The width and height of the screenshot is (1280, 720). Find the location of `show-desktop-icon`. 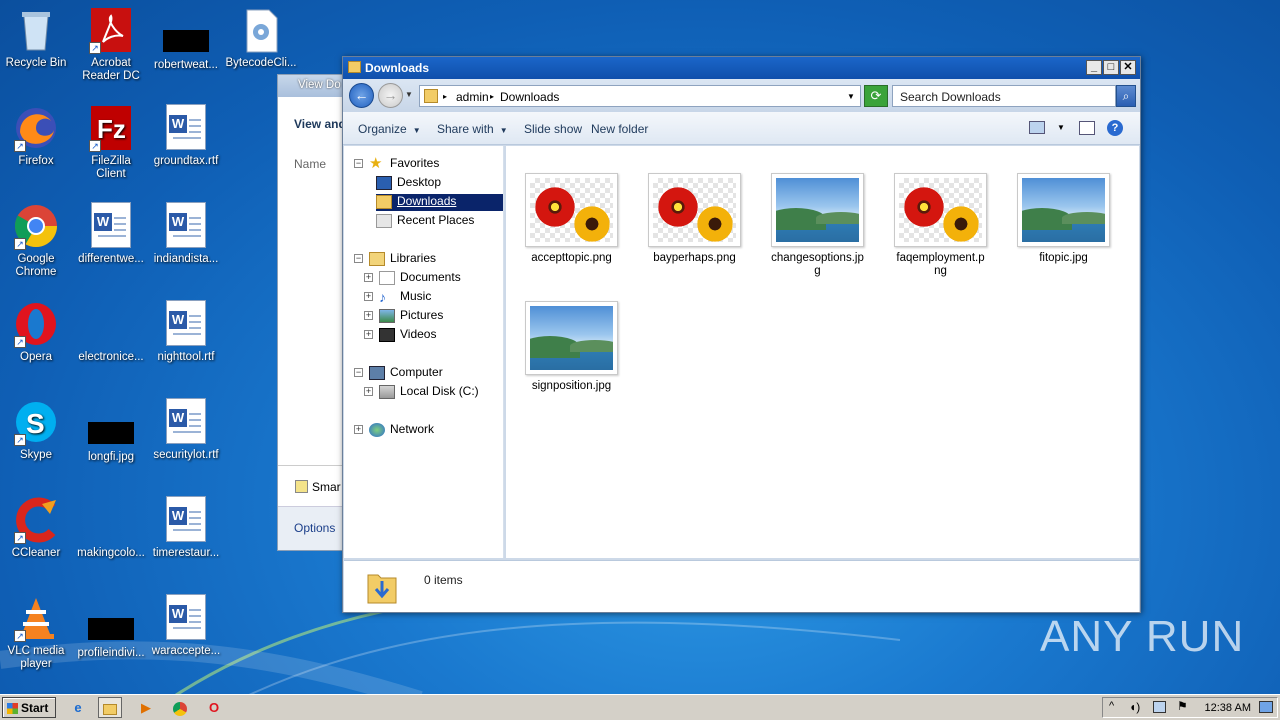

show-desktop-icon is located at coordinates (1266, 707).